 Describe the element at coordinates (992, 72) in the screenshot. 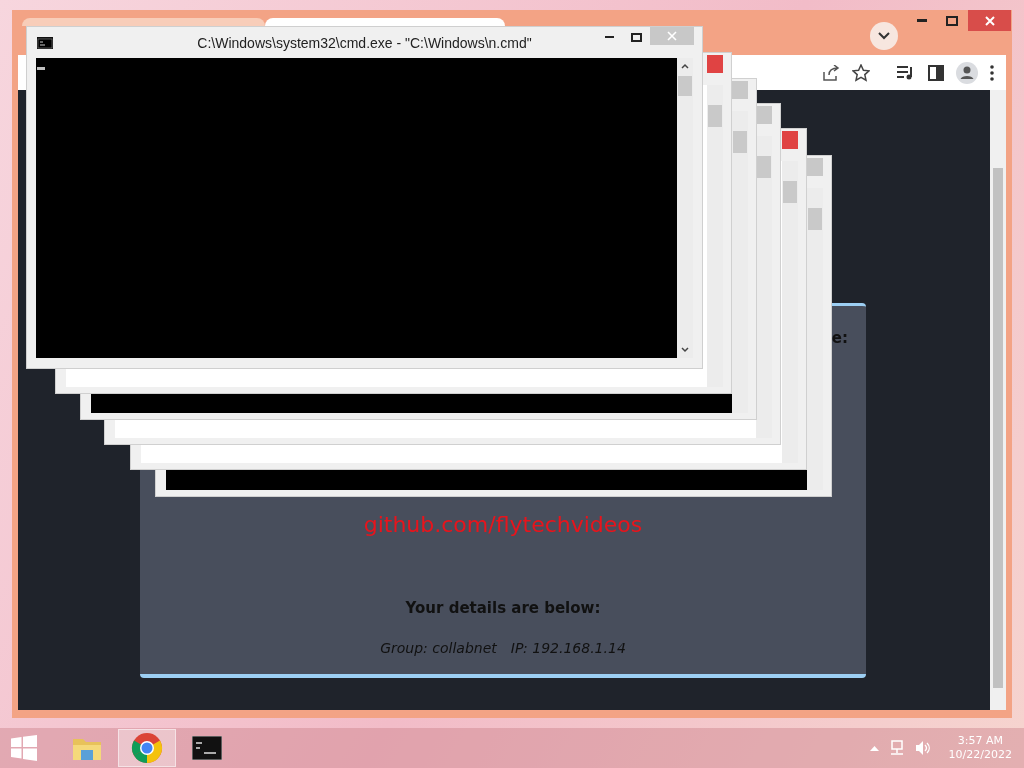

I see `menu-icon` at that location.